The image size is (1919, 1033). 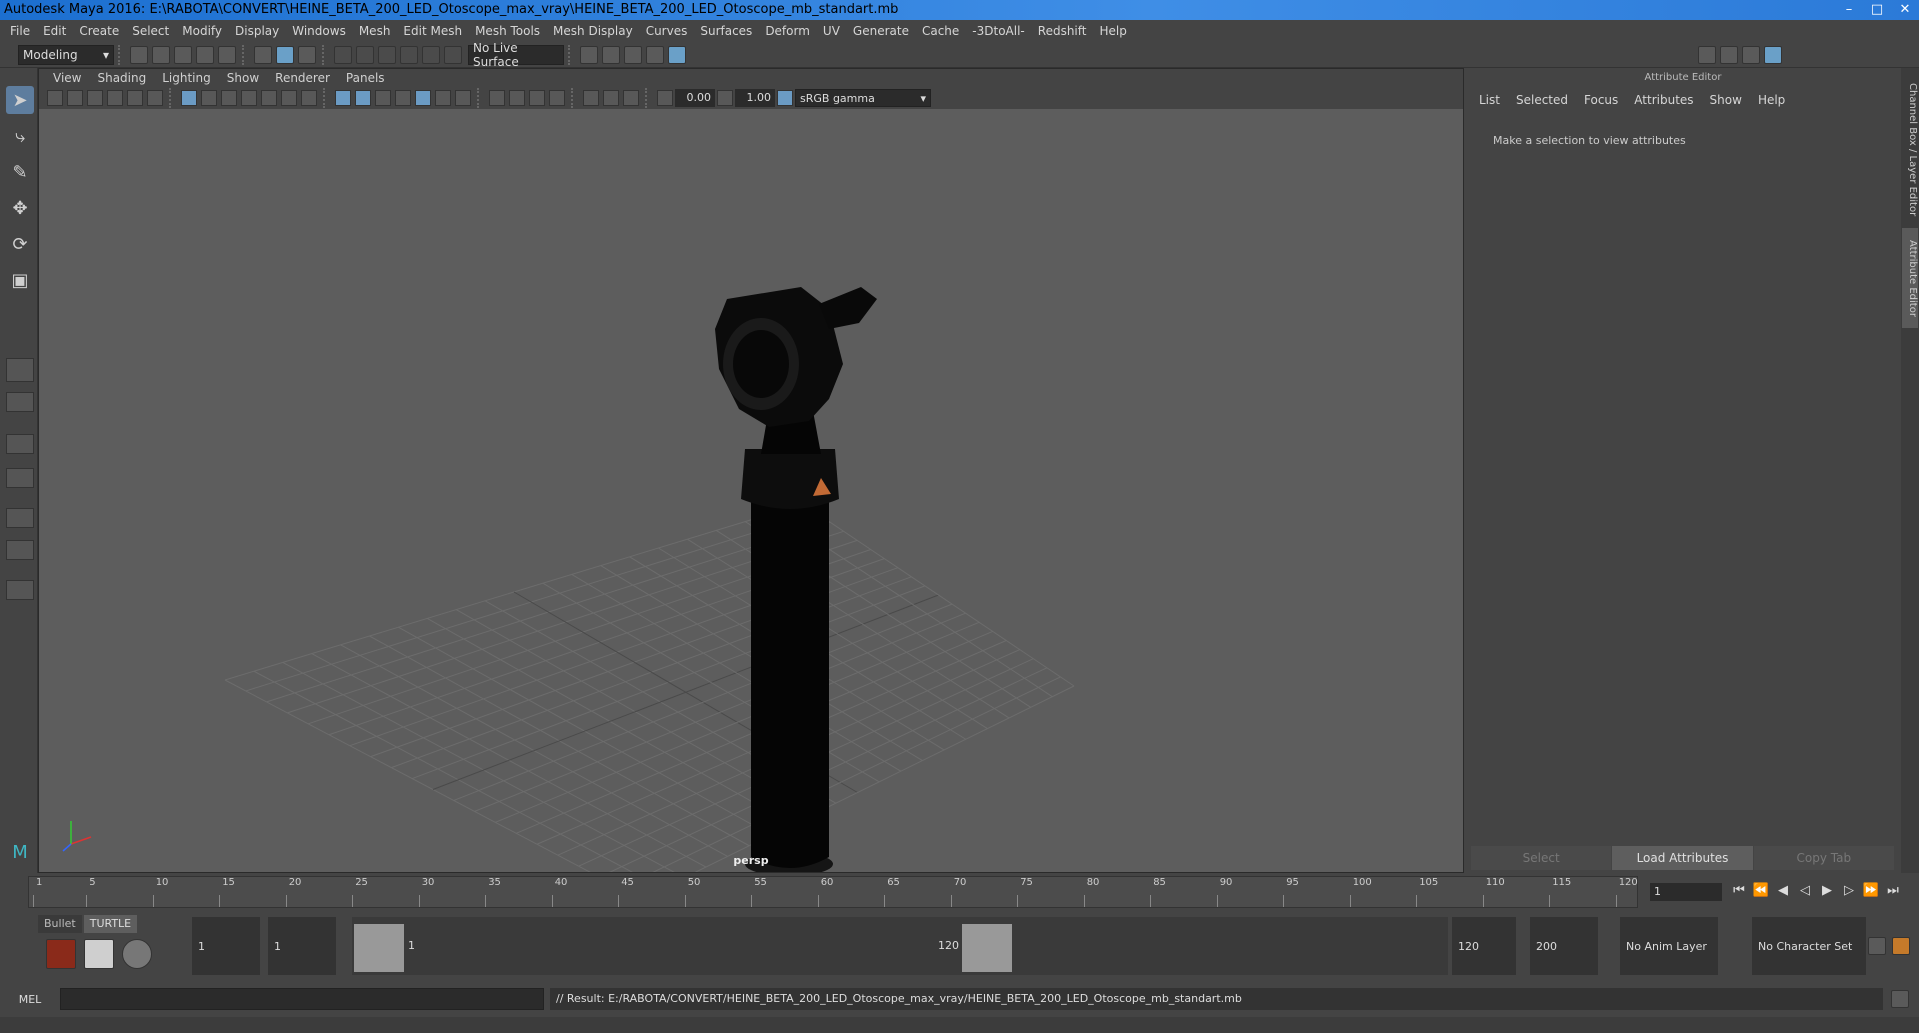 I want to click on film-gate-icon, so click(x=209, y=98).